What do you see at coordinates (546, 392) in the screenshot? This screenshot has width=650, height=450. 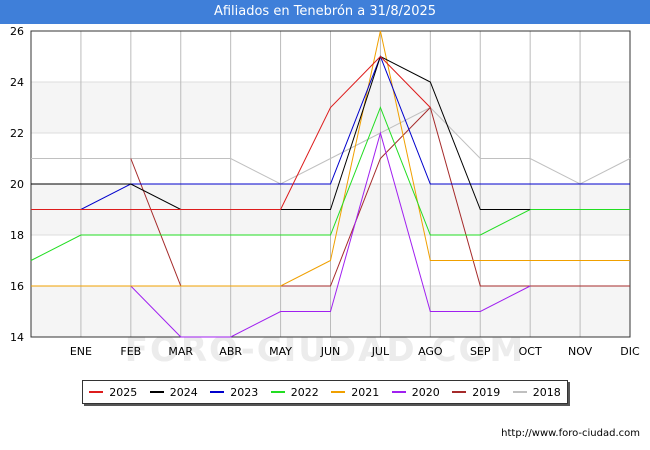 I see `legend-label: 2018` at bounding box center [546, 392].